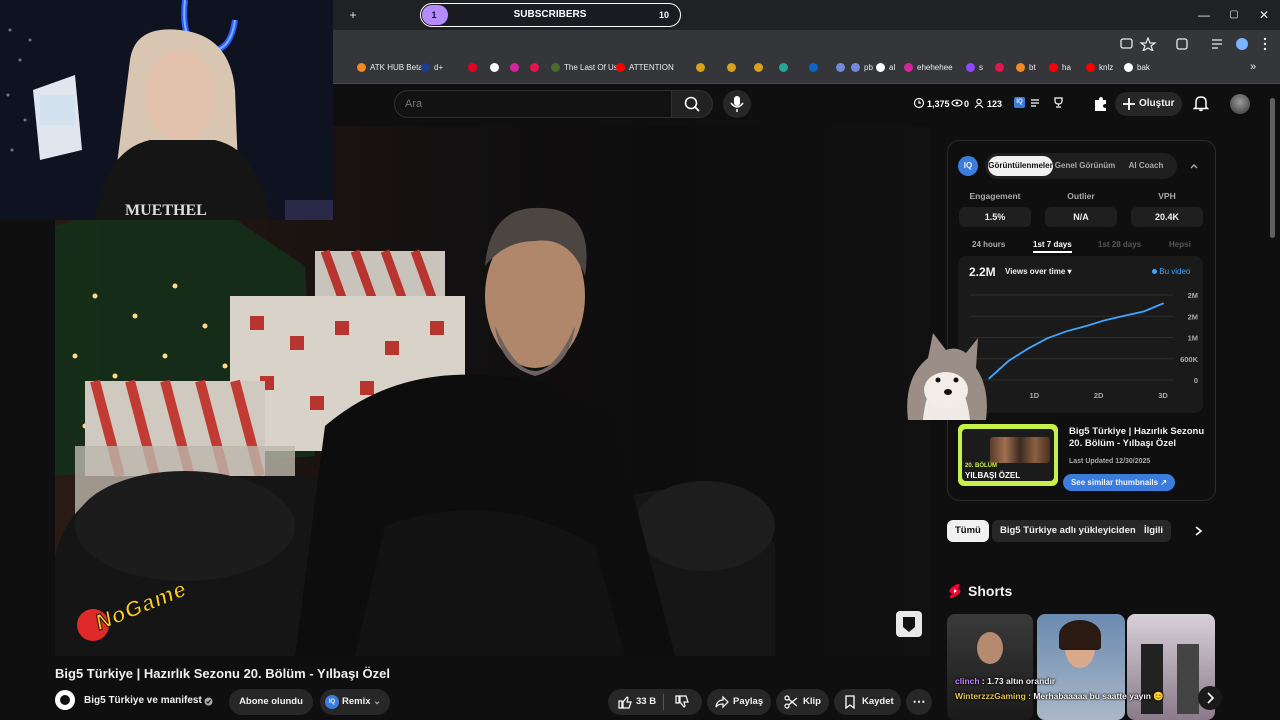  Describe the element at coordinates (625, 702) in the screenshot. I see `thumbs-up-icon` at that location.